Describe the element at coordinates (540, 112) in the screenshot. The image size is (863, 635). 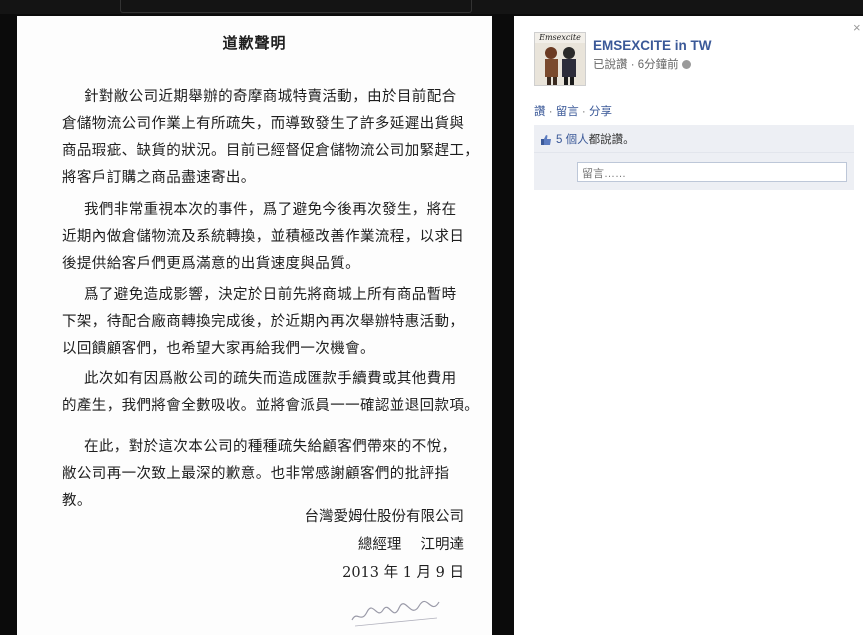
I see `like-link: 讚` at that location.